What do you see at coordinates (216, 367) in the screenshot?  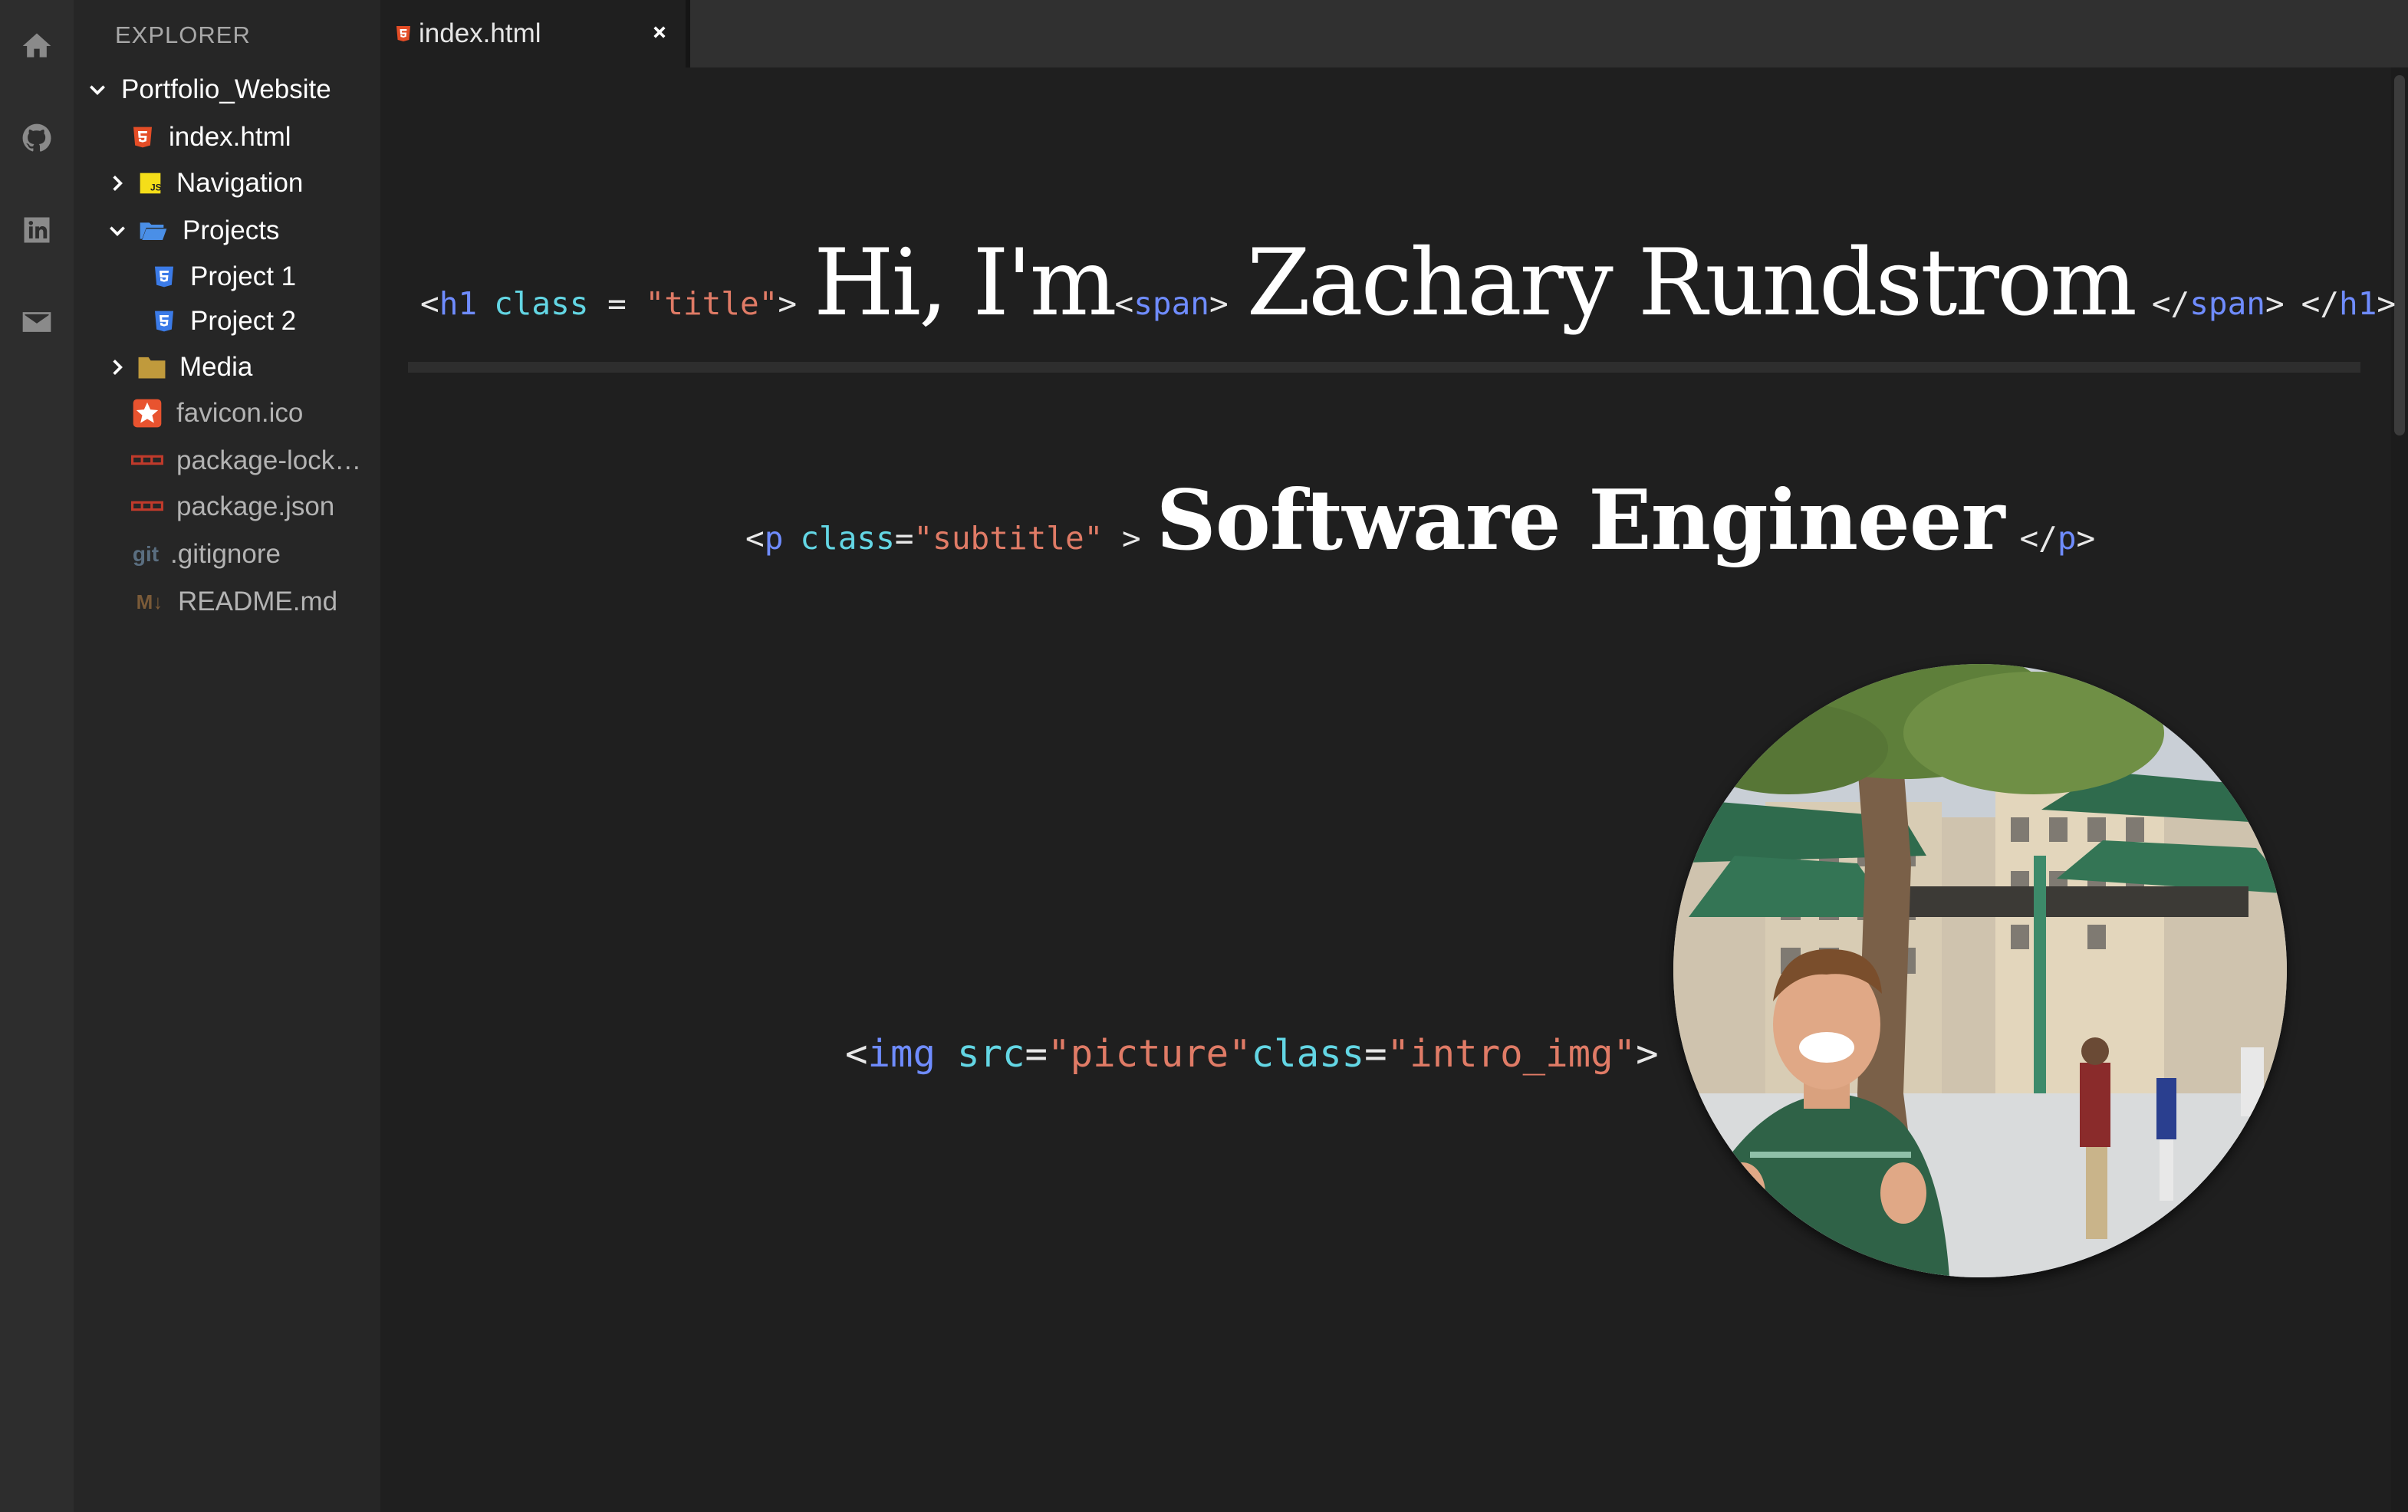 I see `folder-label: Media` at bounding box center [216, 367].